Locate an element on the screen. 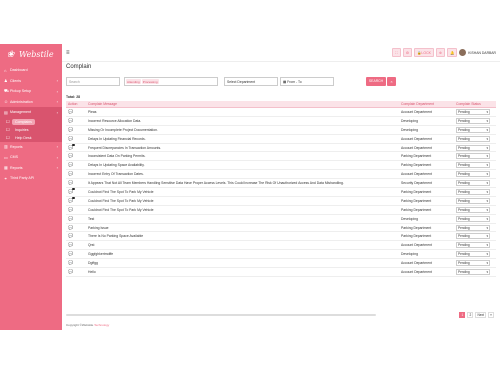  next-page-button: Next is located at coordinates (480, 315).